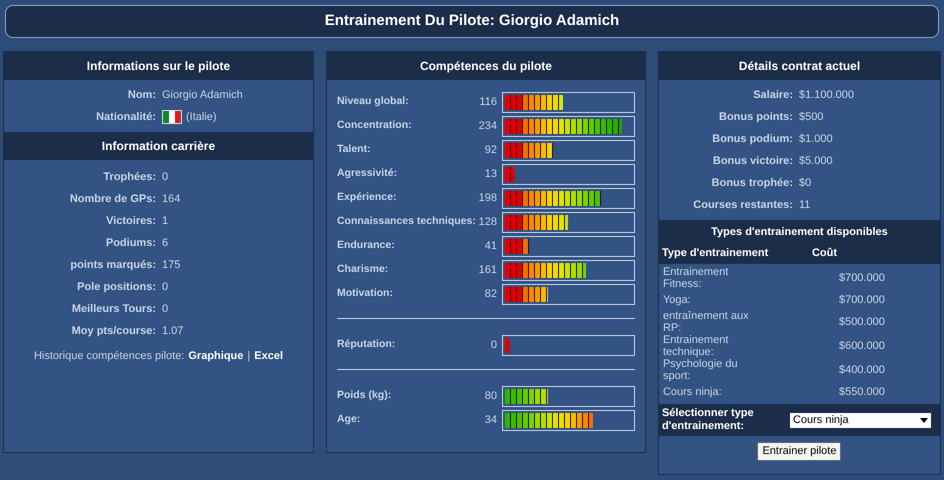 This screenshot has height=480, width=944. Describe the element at coordinates (861, 370) in the screenshot. I see `table-cell-text: $400.000` at that location.